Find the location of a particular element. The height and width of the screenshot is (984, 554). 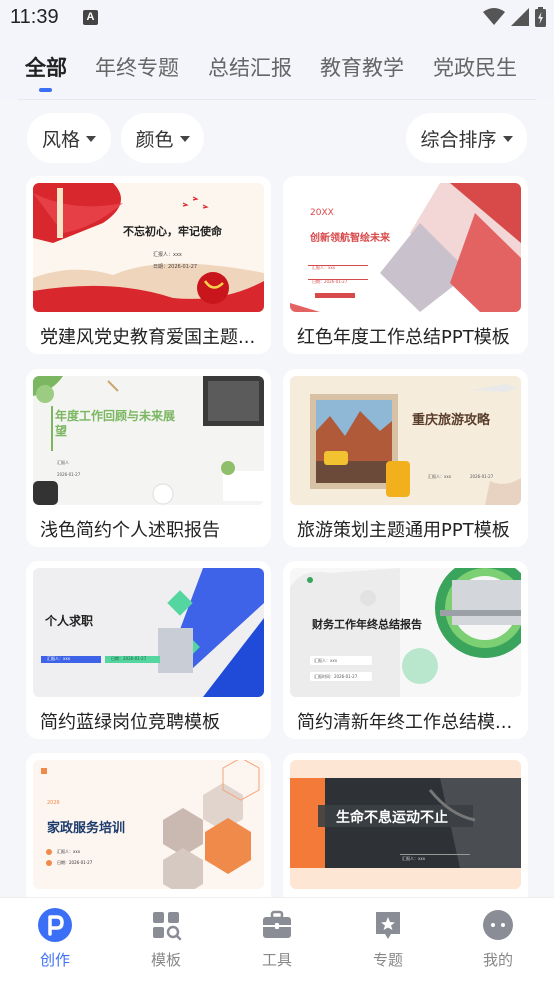

tab-summary-report: 总结汇报 is located at coordinates (250, 67).